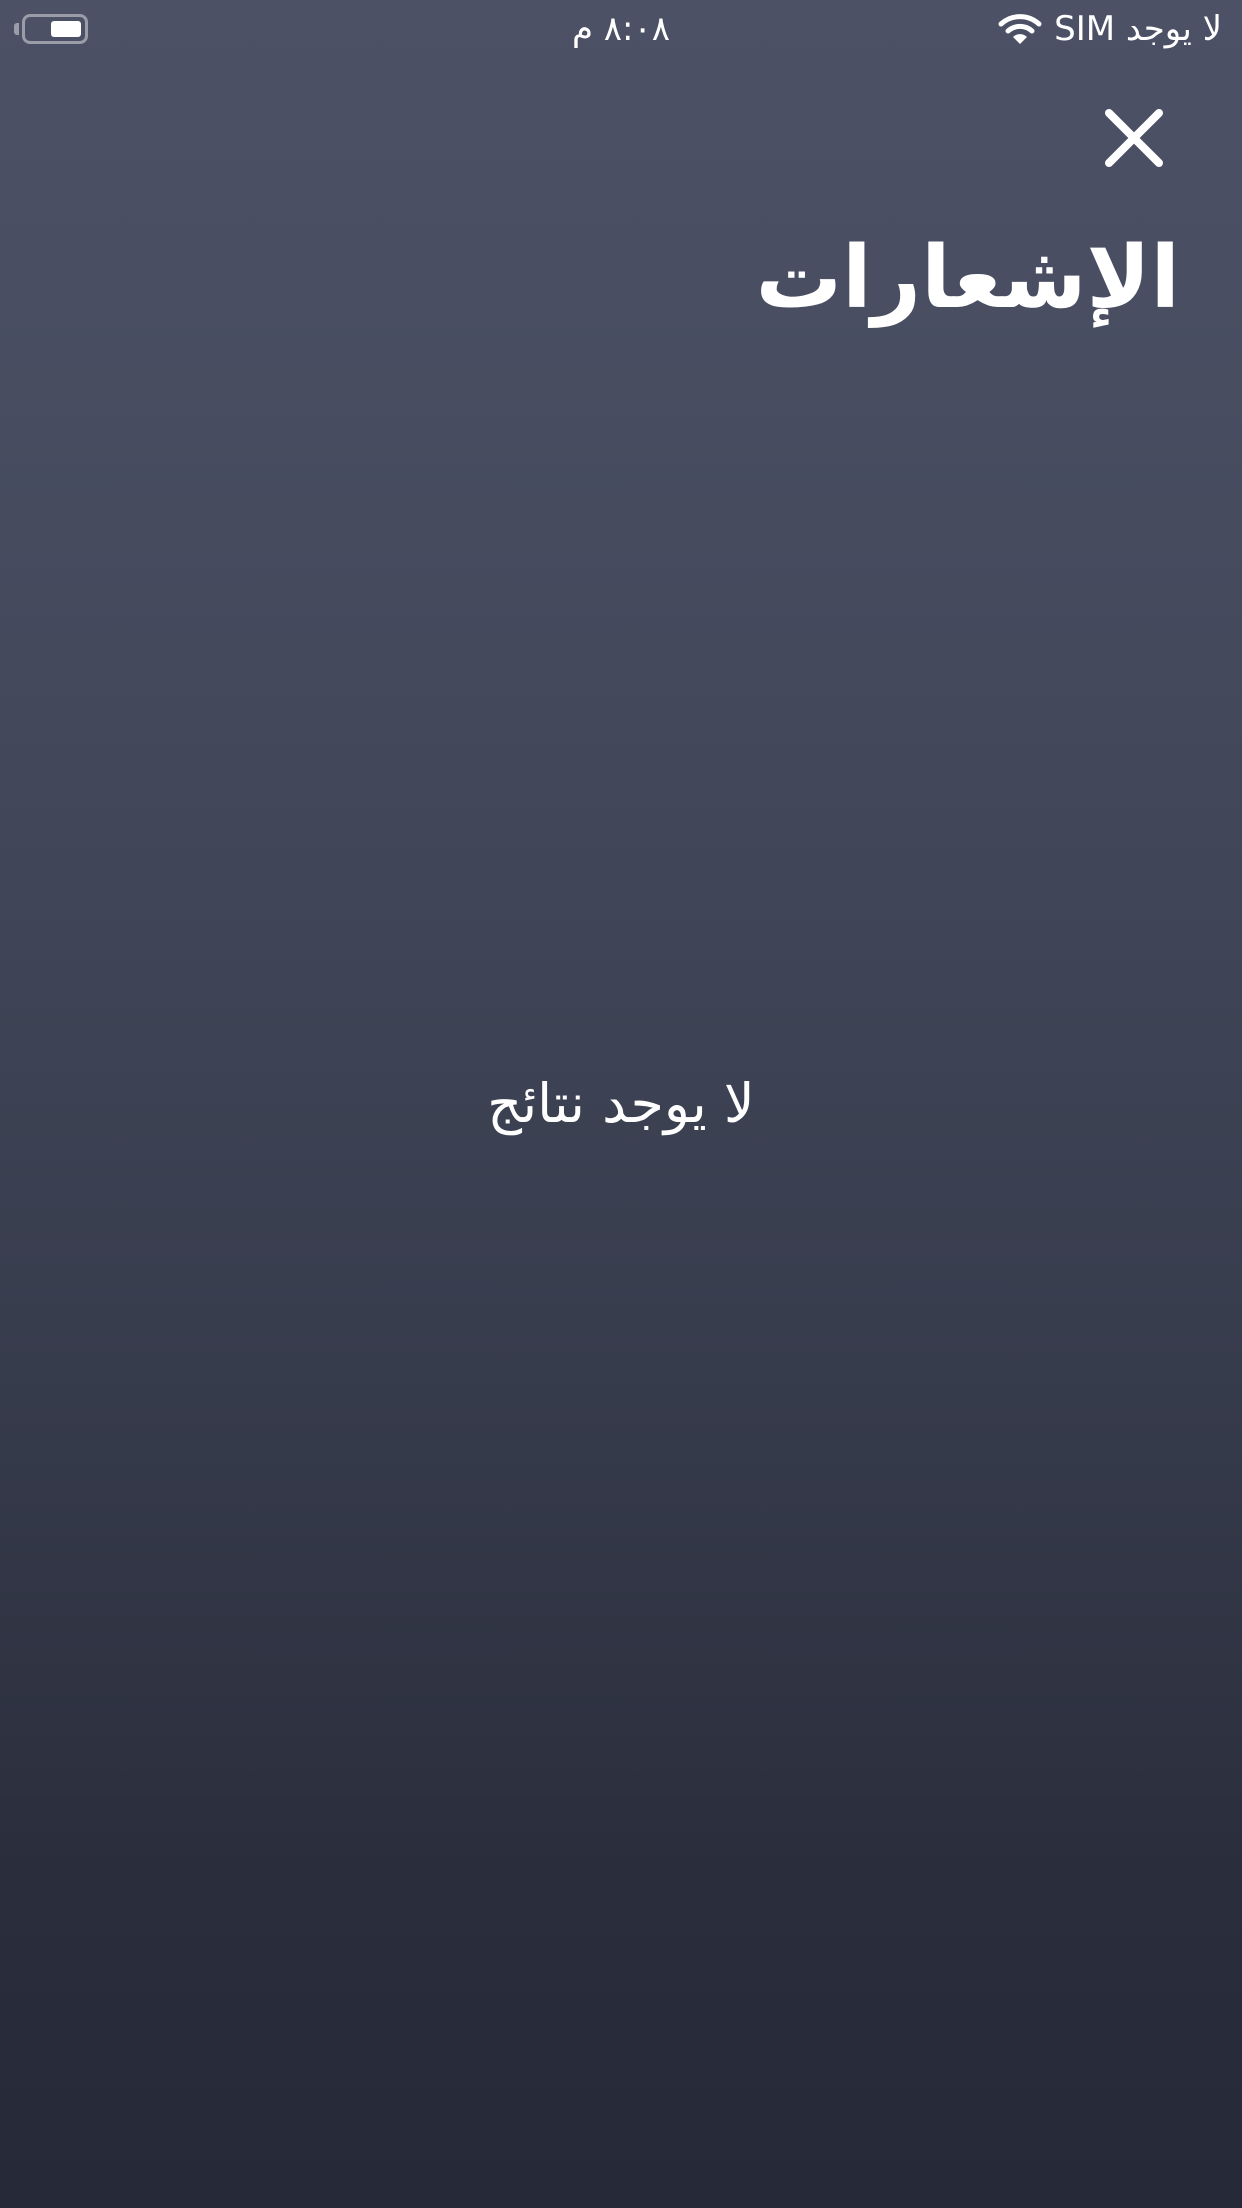 Image resolution: width=1242 pixels, height=2208 pixels. Describe the element at coordinates (967, 278) in the screenshot. I see `page-title: الإشعارات` at that location.